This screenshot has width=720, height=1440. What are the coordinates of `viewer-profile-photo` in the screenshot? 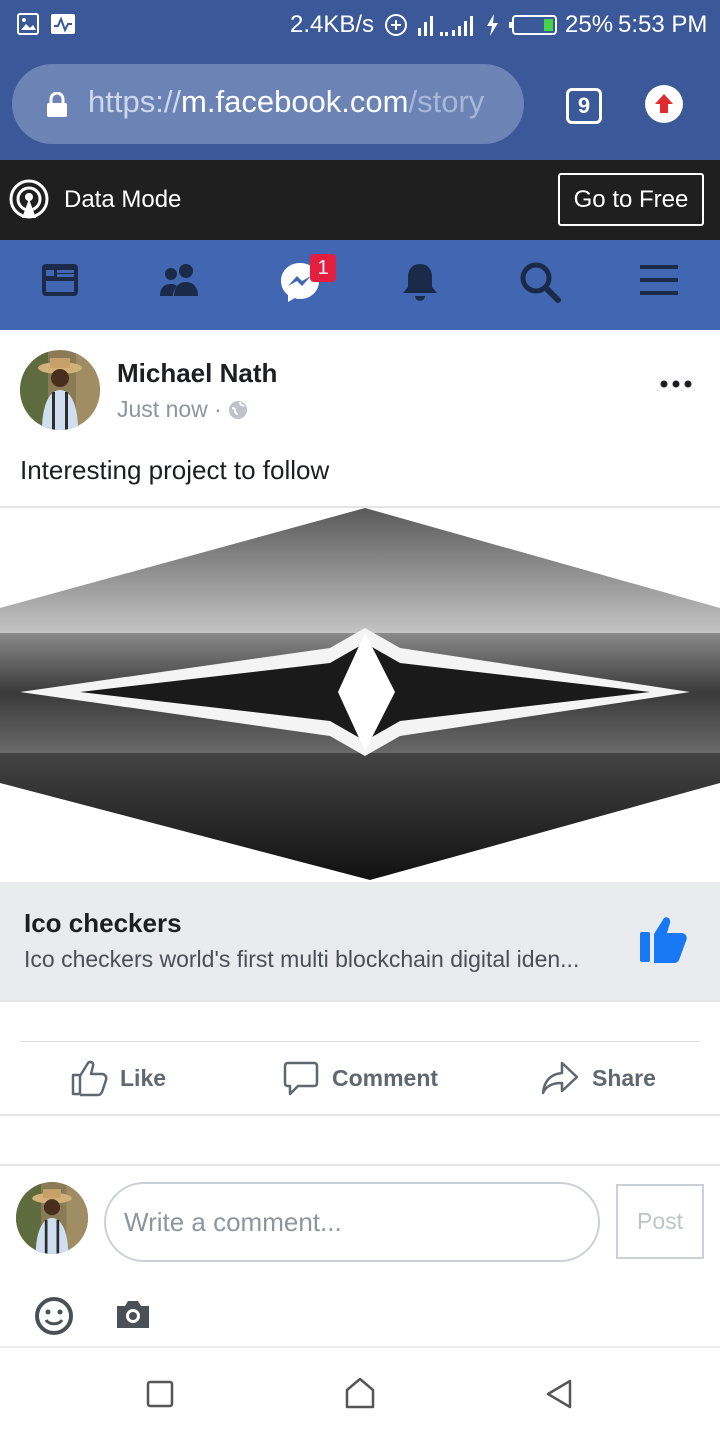 It's located at (52, 1218).